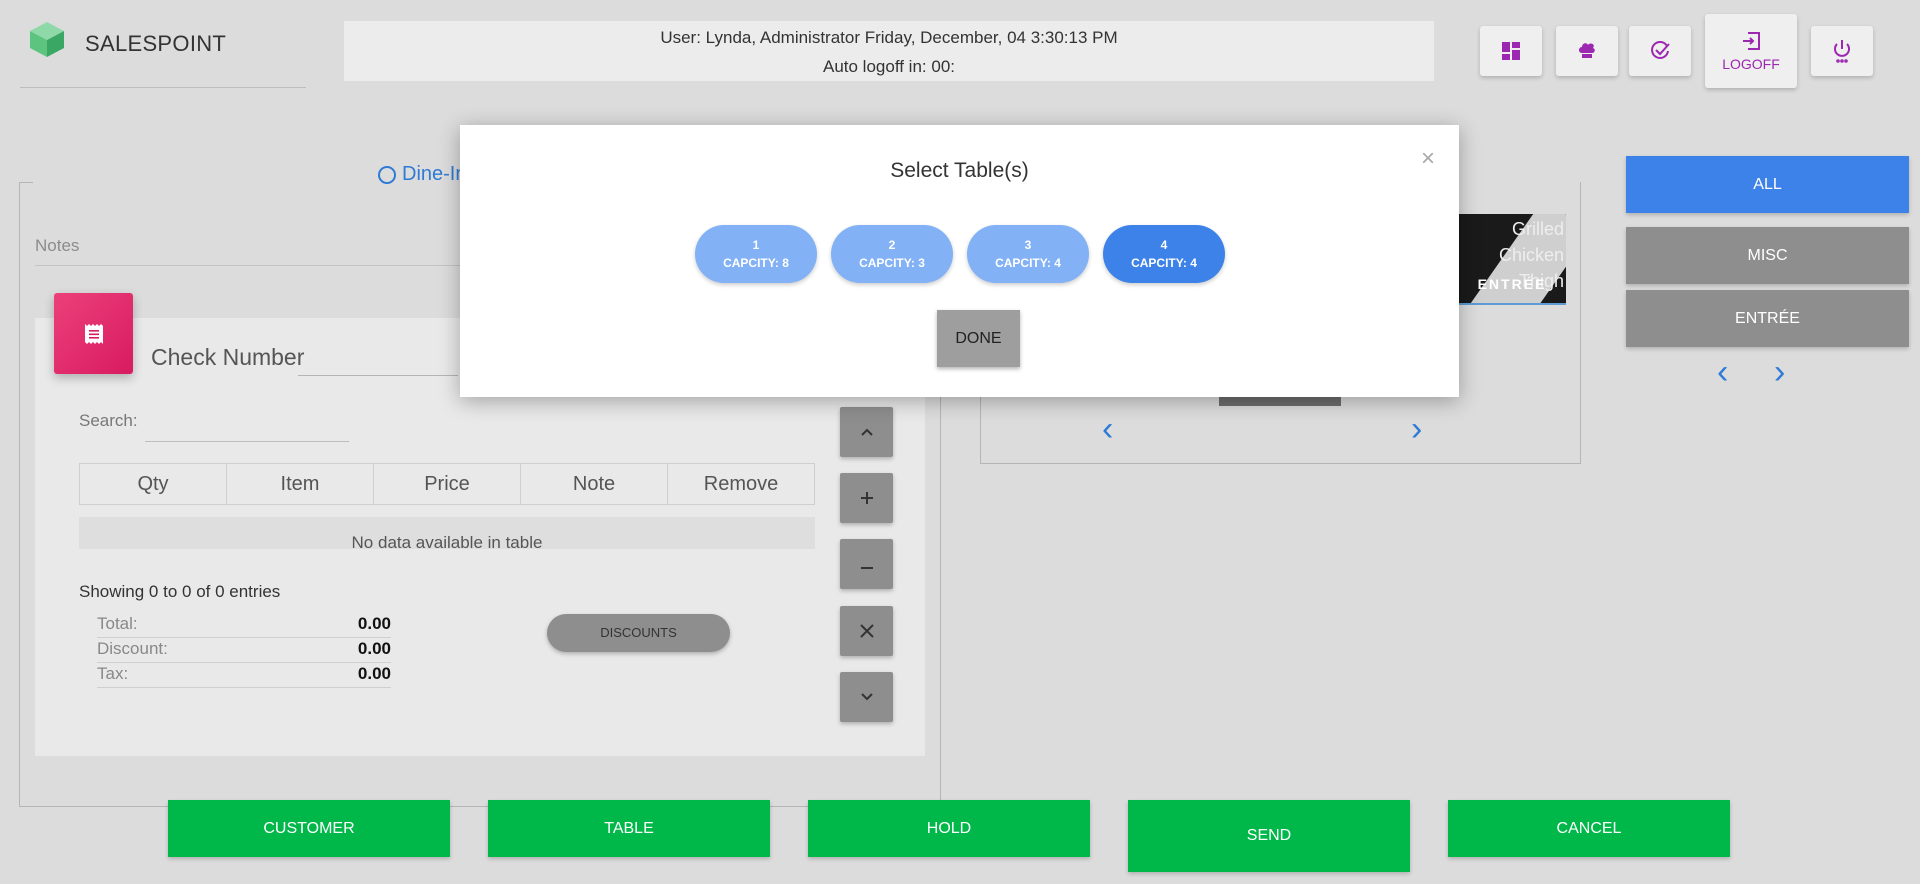 The width and height of the screenshot is (1920, 884). What do you see at coordinates (244, 626) in the screenshot?
I see `total-row: Total: 0.00` at bounding box center [244, 626].